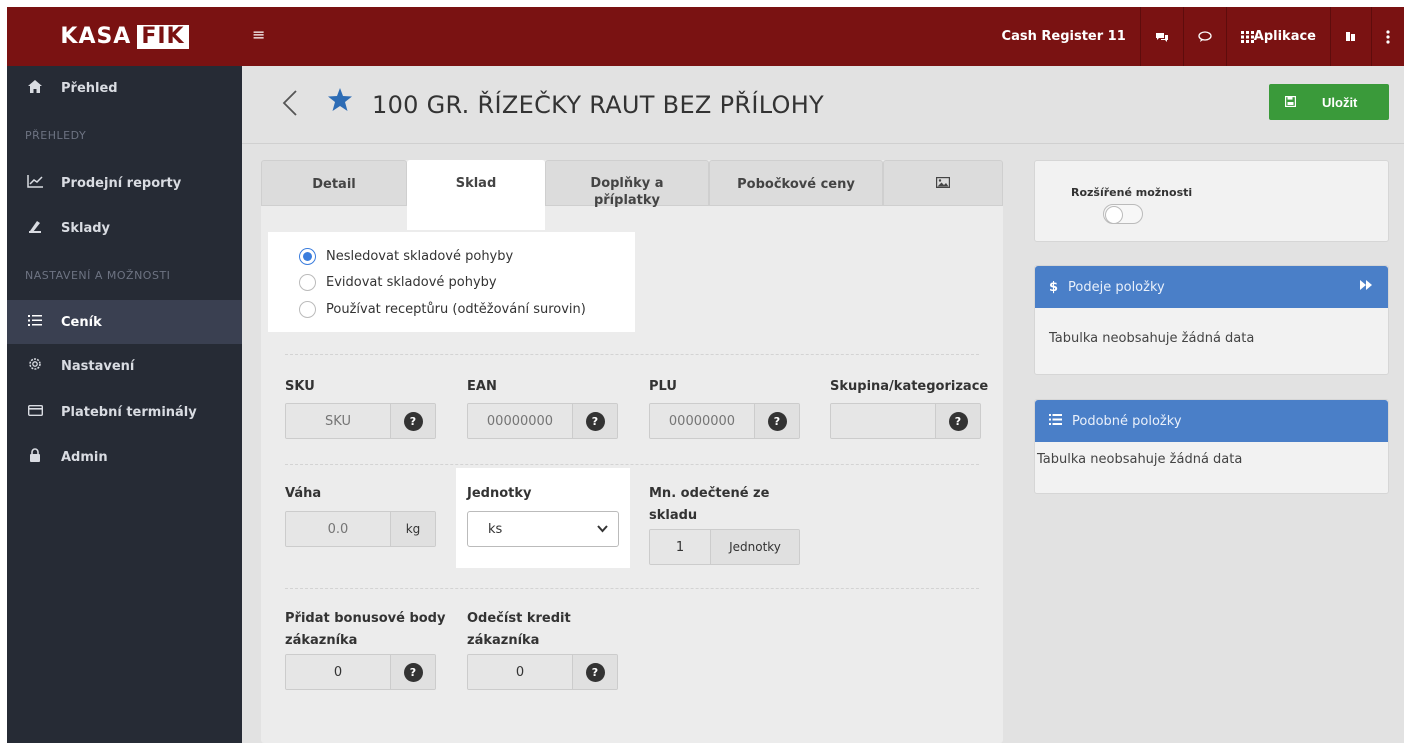 This screenshot has width=1411, height=743. What do you see at coordinates (412, 672) in the screenshot?
I see `bonus-help-button: ?` at bounding box center [412, 672].